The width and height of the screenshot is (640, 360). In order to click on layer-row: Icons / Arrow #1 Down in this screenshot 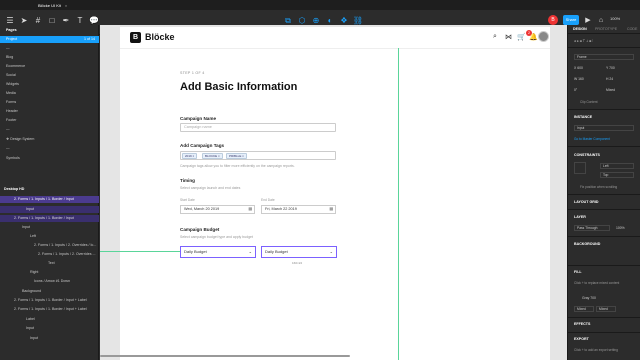, I will do `click(49, 281)`.